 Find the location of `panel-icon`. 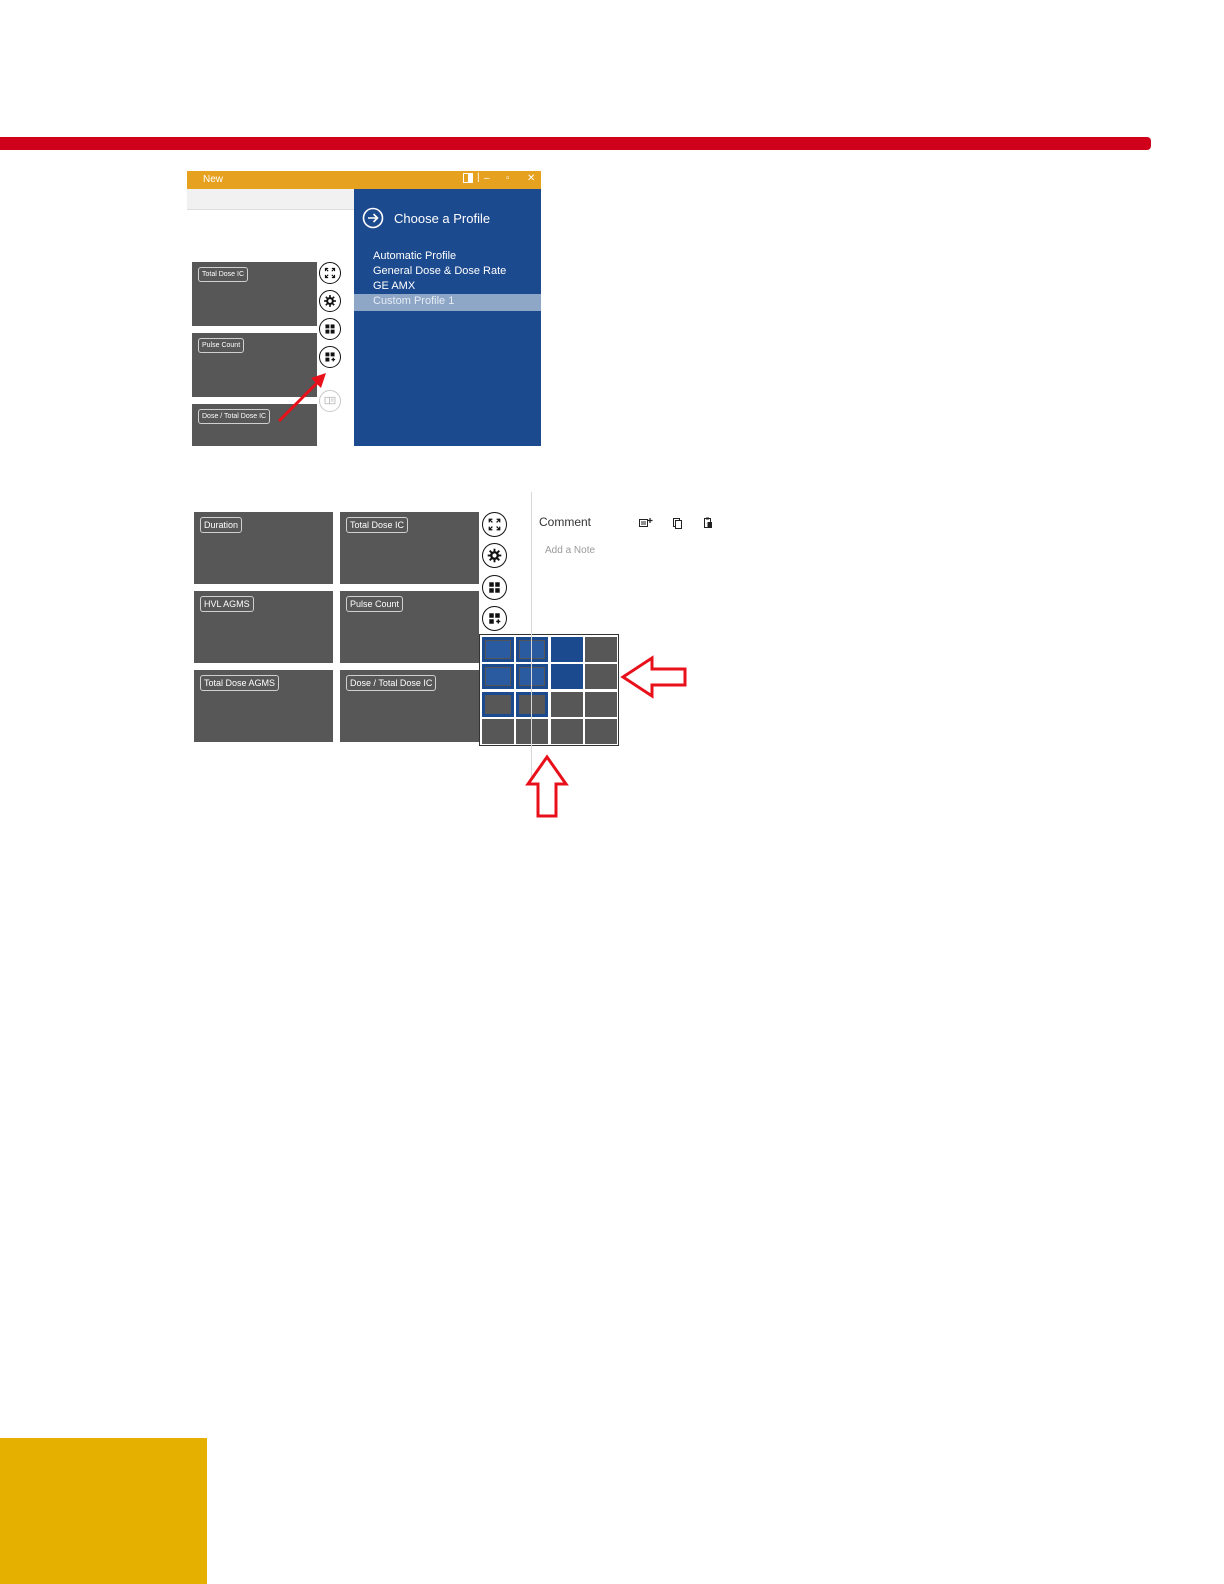

panel-icon is located at coordinates (468, 179).